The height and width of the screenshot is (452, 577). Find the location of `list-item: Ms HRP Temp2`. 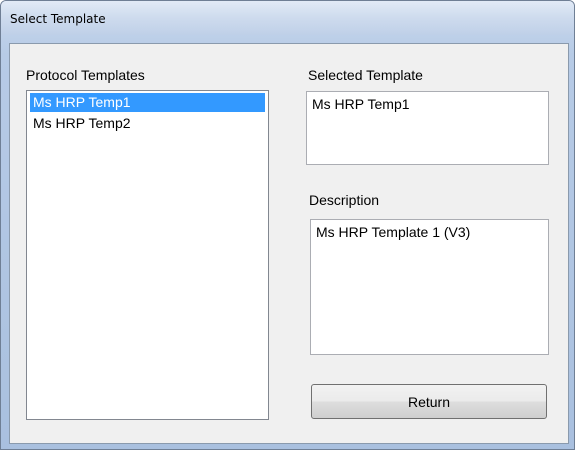

list-item: Ms HRP Temp2 is located at coordinates (147, 123).